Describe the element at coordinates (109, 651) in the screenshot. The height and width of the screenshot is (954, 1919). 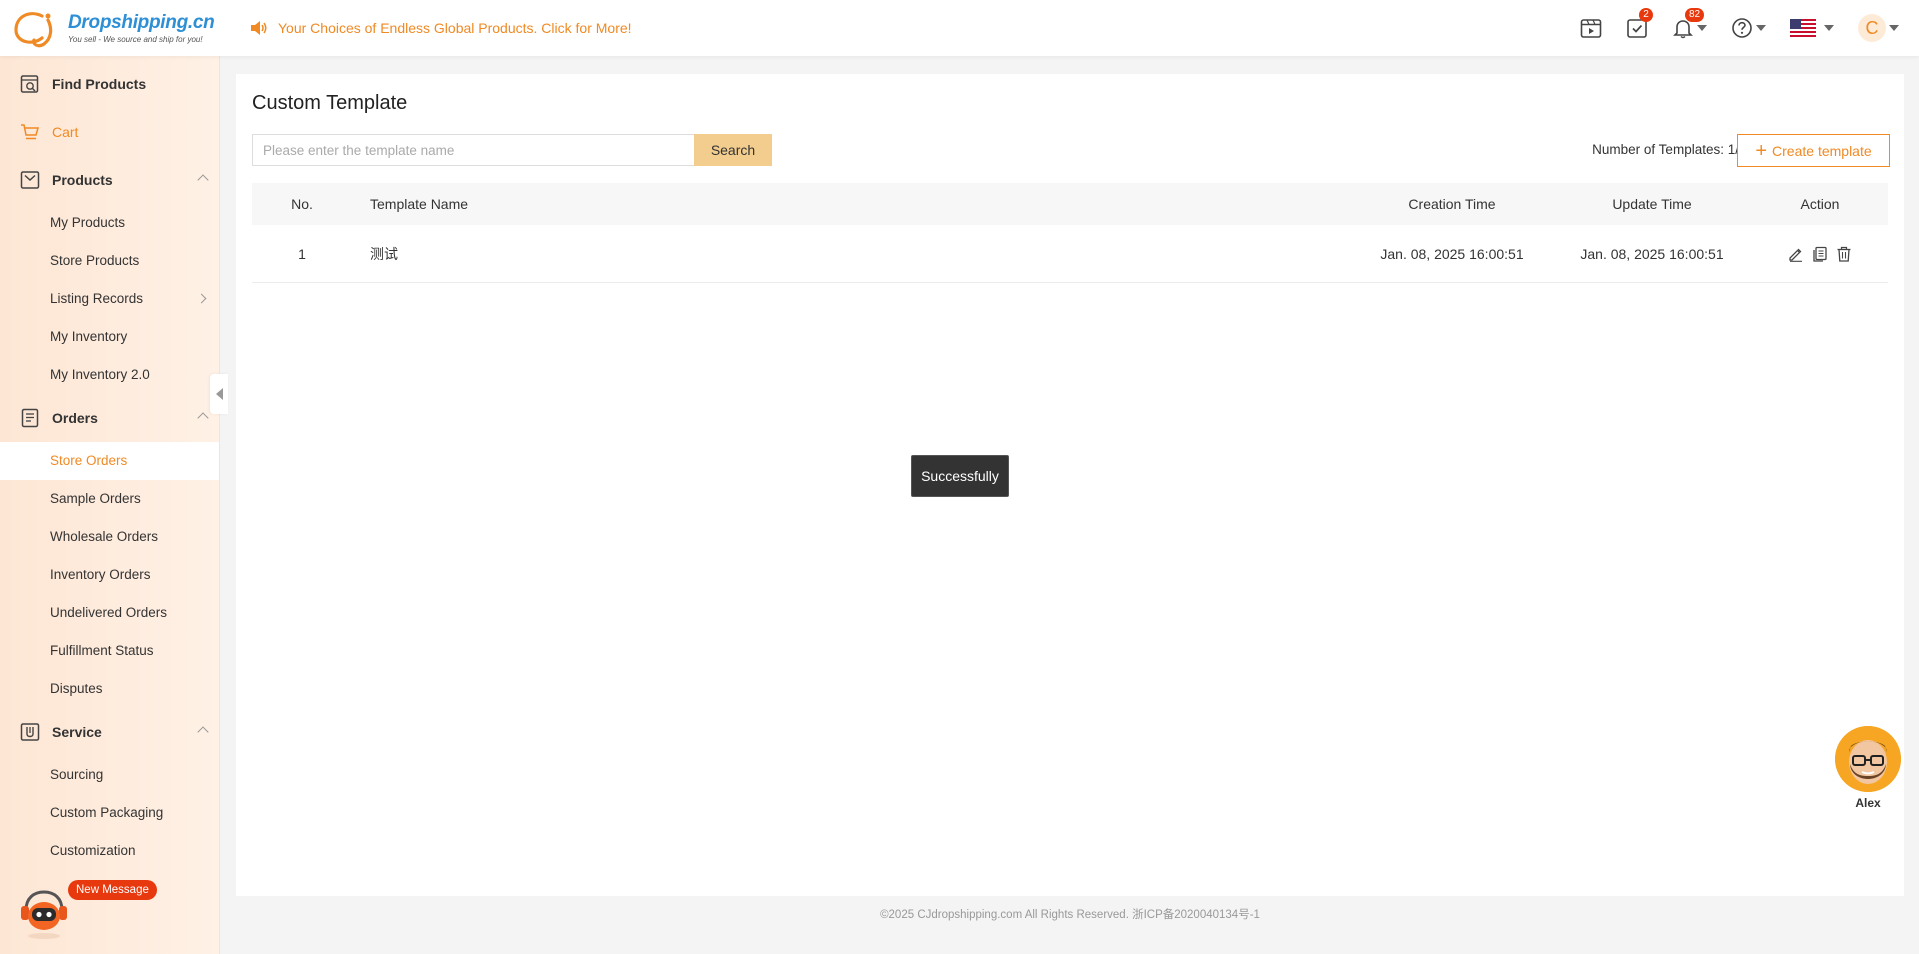
I see `sidebar-item-fulfillment-status: Fulfillment Status` at that location.